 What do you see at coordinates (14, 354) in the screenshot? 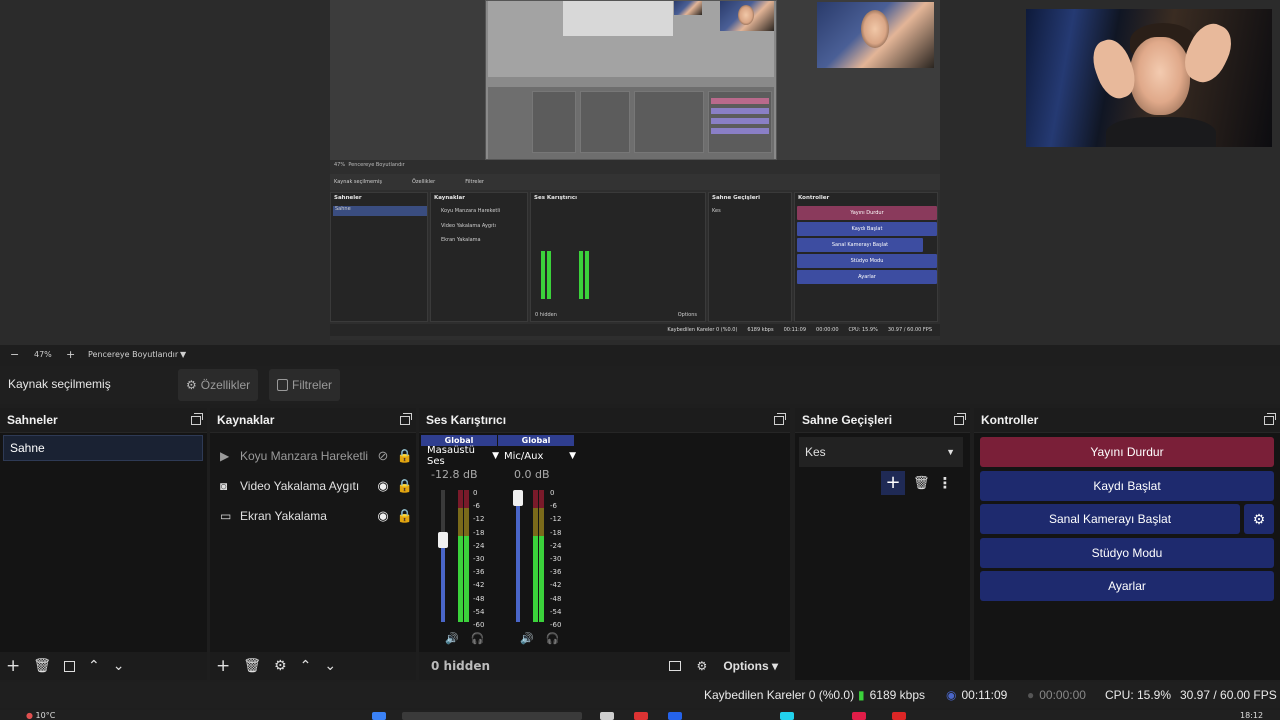
I see `zoom-out-button: −` at bounding box center [14, 354].